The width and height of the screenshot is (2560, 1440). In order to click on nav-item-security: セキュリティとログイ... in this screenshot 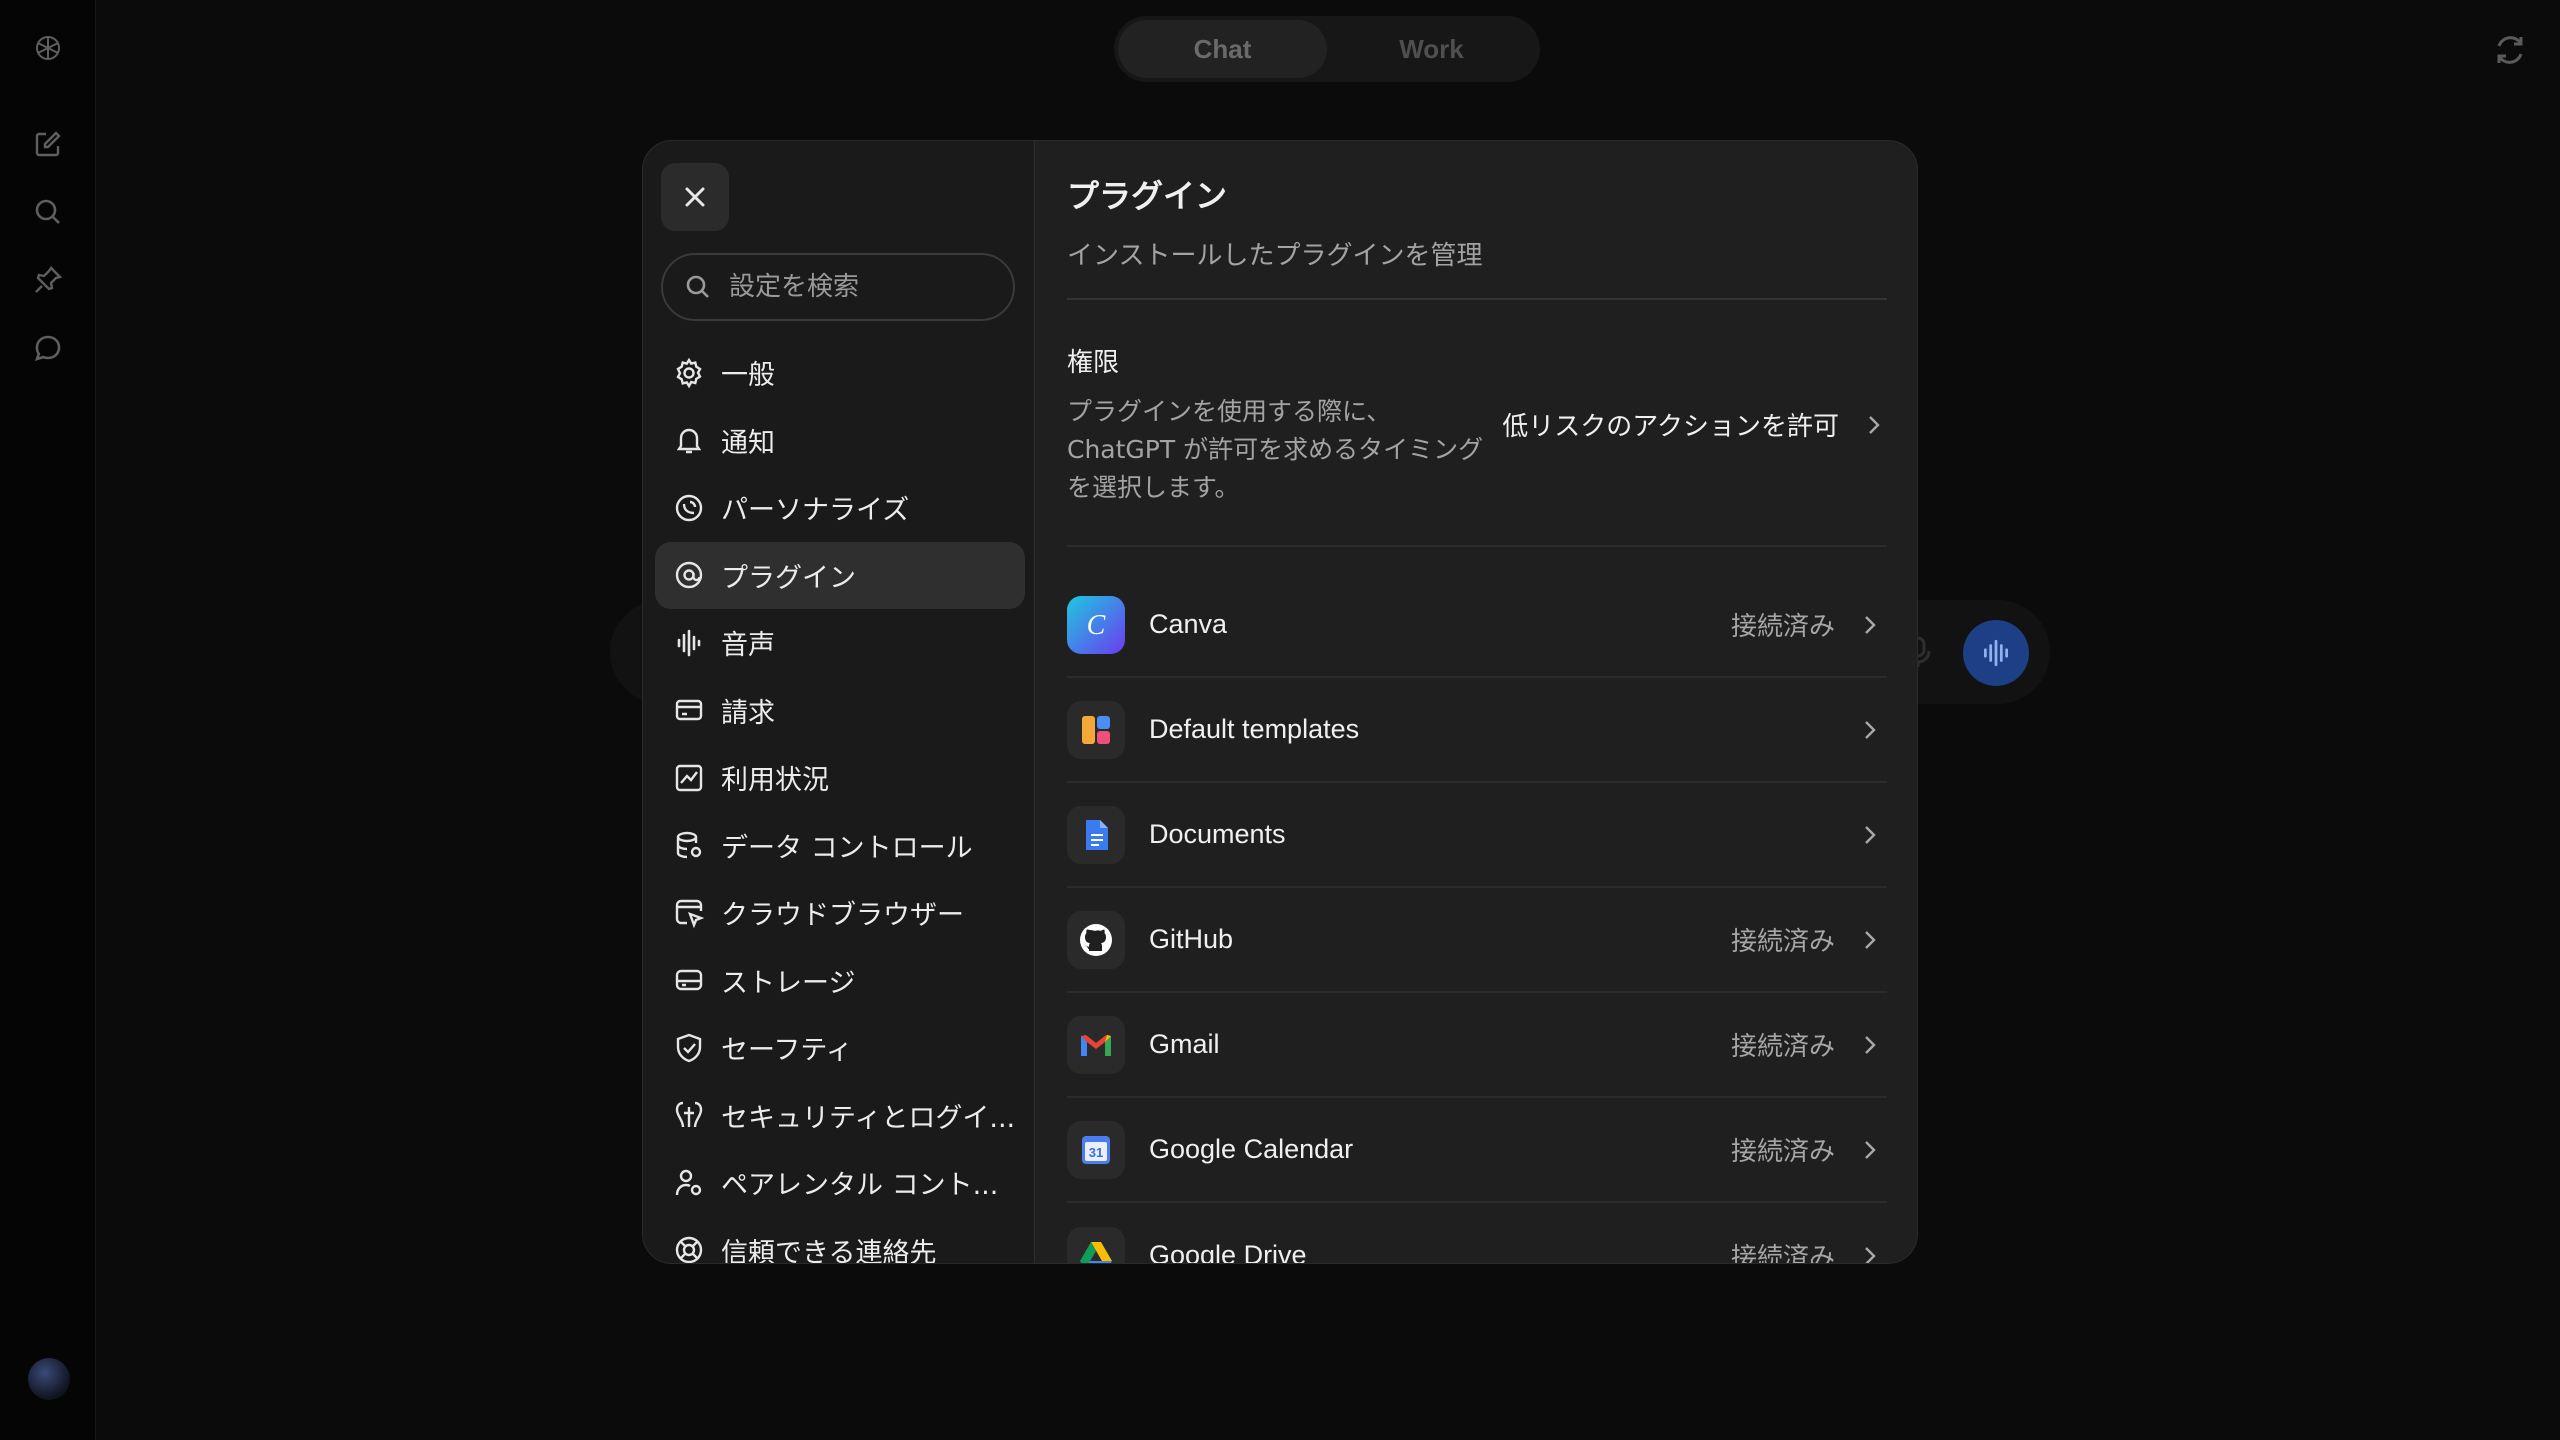, I will do `click(840, 1116)`.